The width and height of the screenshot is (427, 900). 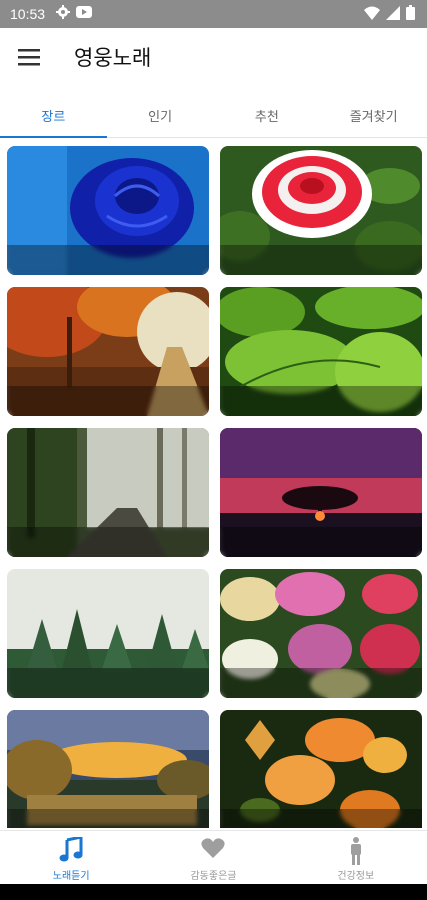 I want to click on bottom-navigation: 노래듣기 감동좋은글 건강정보, so click(x=213, y=857).